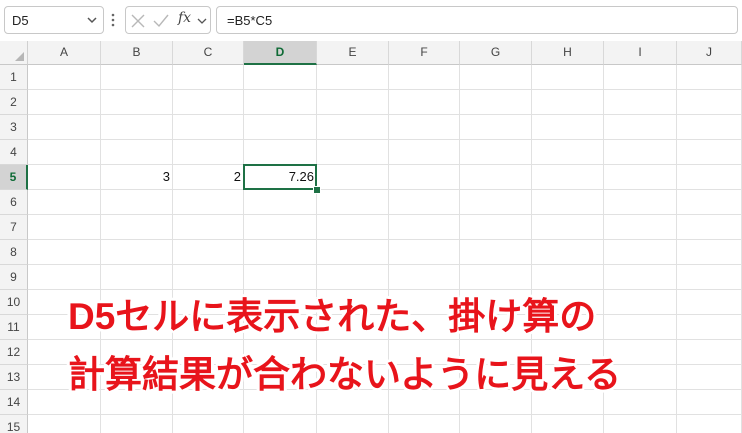  I want to click on formula-button-group: fx, so click(168, 20).